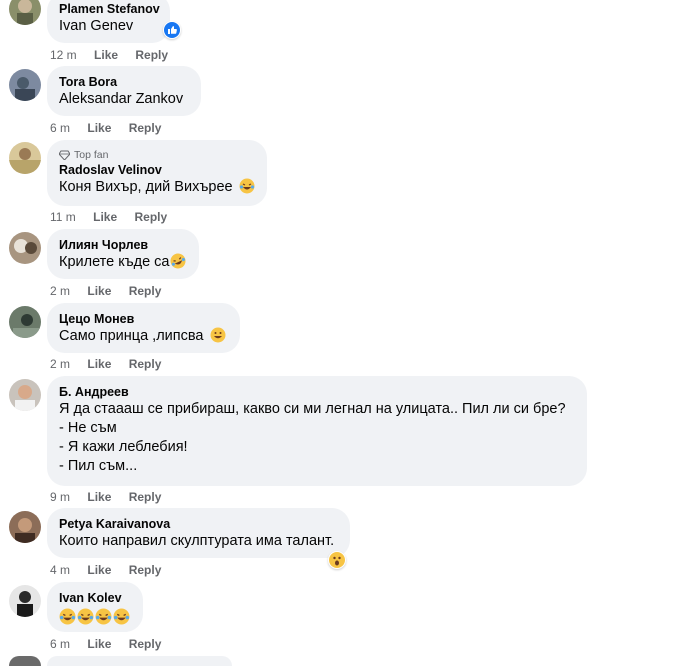 The image size is (686, 666). What do you see at coordinates (95, 598) in the screenshot?
I see `comment-author: Ivan Kolev` at bounding box center [95, 598].